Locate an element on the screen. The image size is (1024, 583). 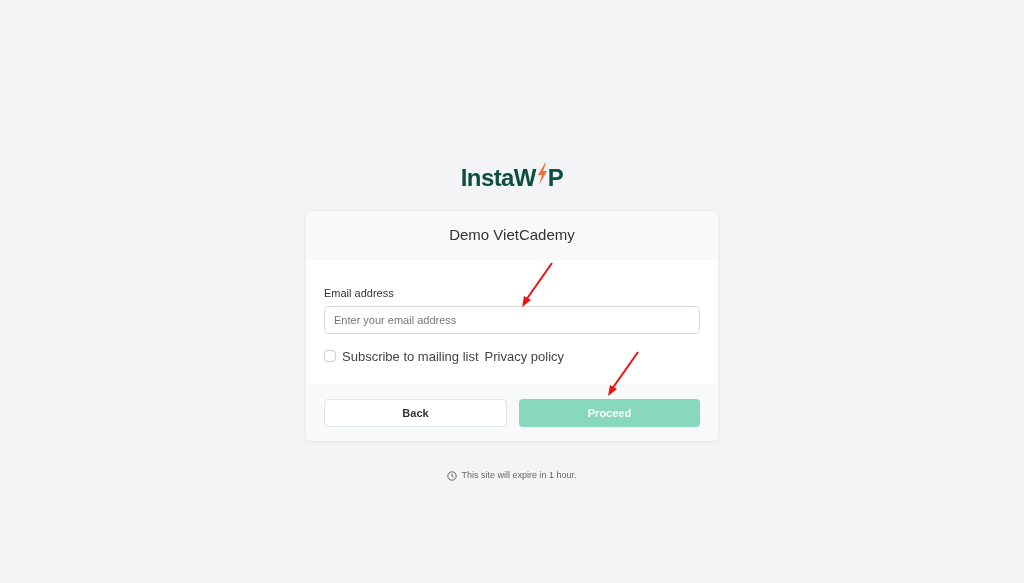
subscribe-label: Subscribe to mailing list is located at coordinates (410, 356).